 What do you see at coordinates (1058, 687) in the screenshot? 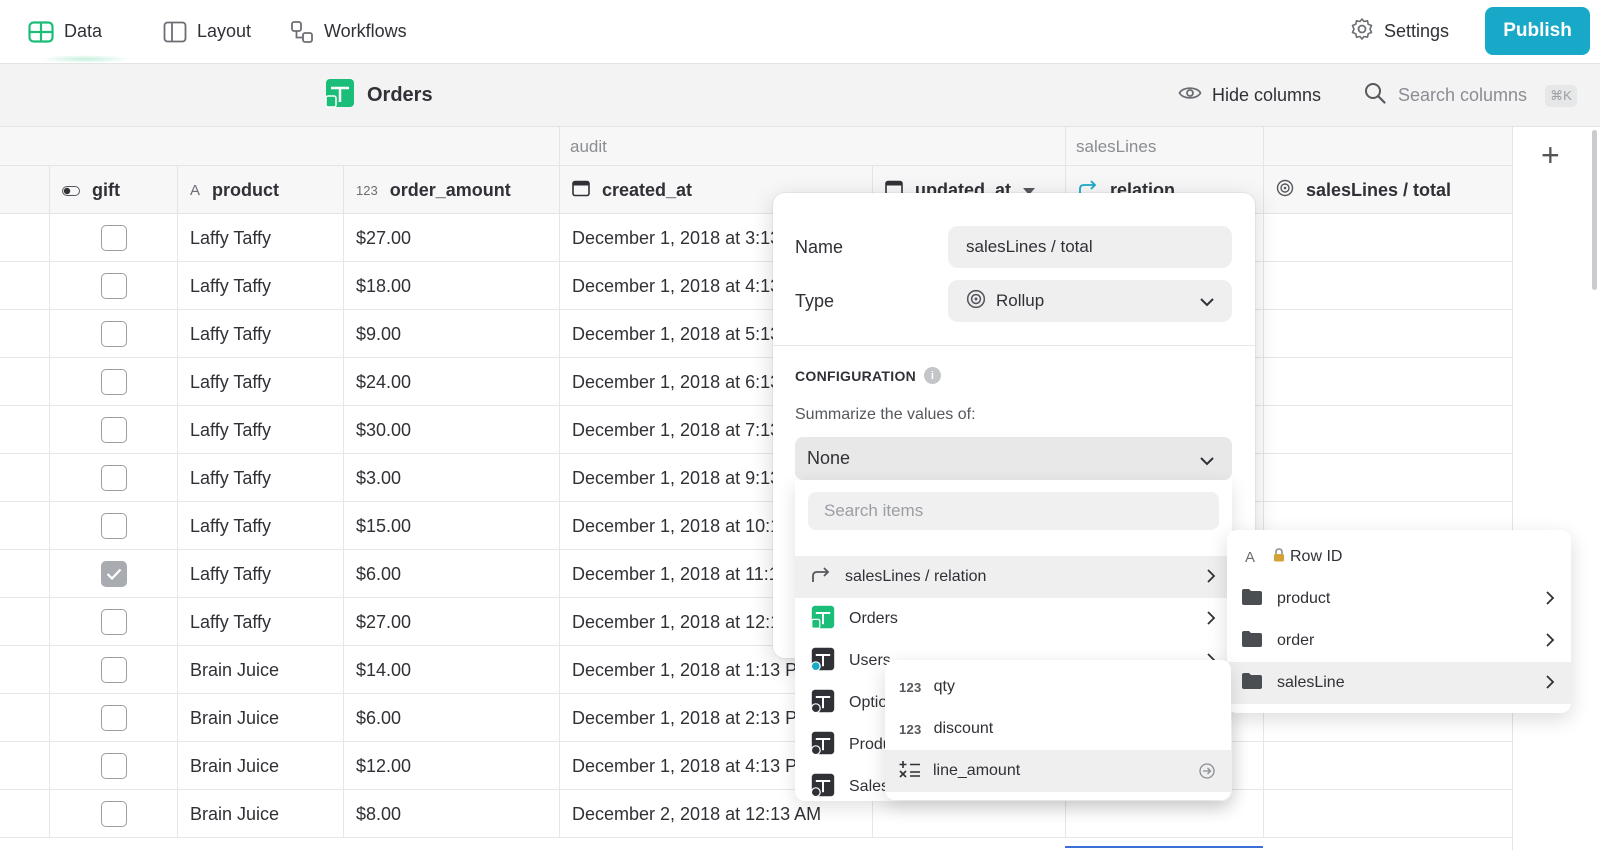
I see `submenu-item-qty: 123 qty` at bounding box center [1058, 687].